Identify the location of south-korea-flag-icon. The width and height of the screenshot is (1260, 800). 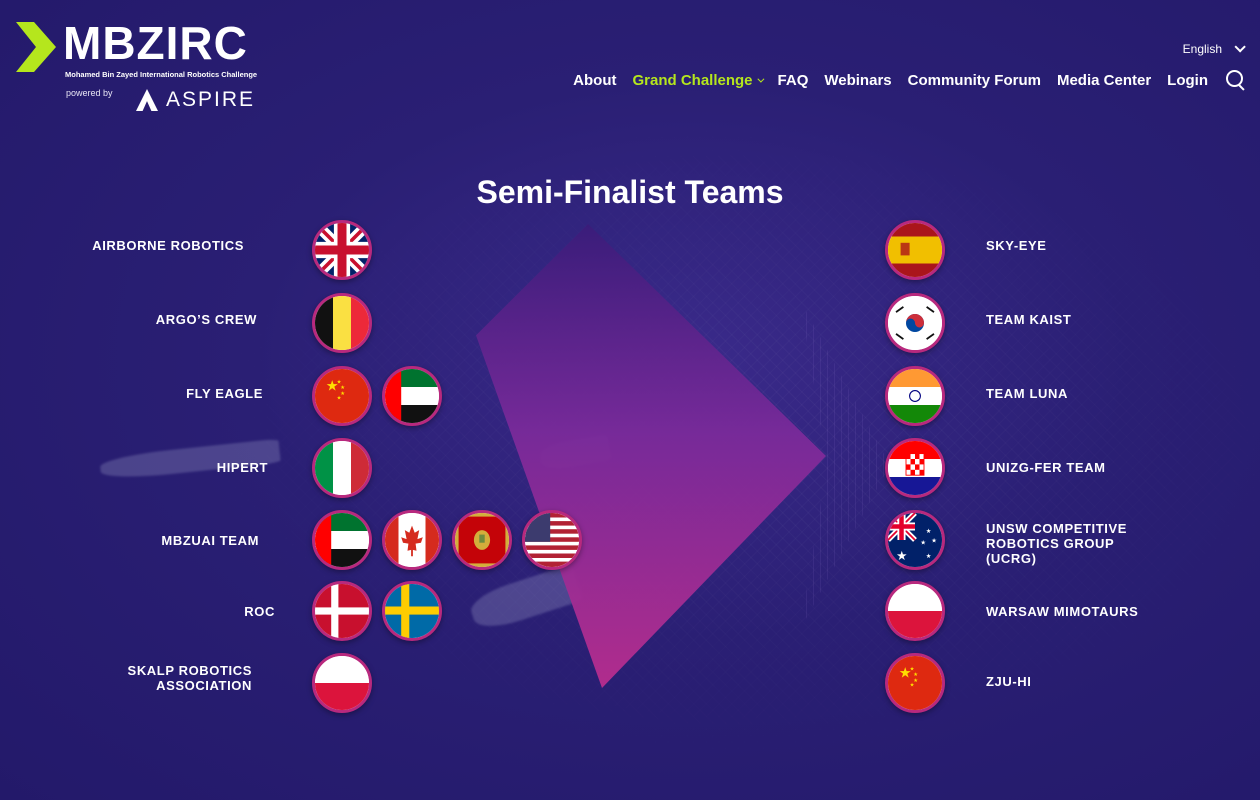
(915, 323).